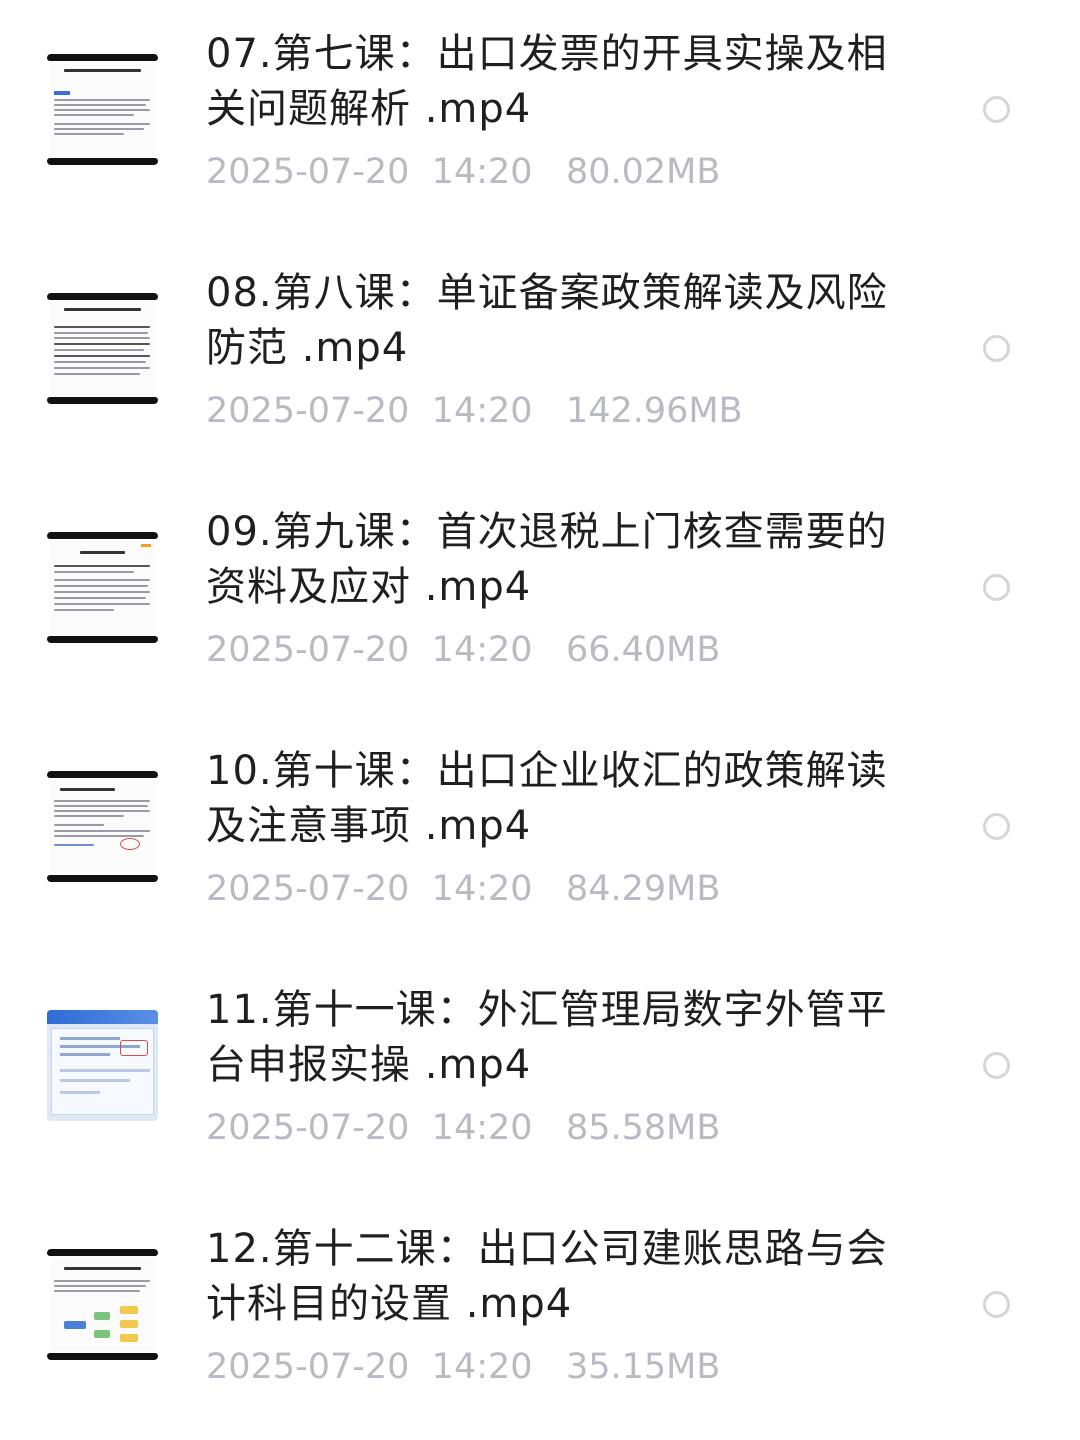 This screenshot has width=1080, height=1440. I want to click on file-meta: 2025-07-20 14:20 66.40MB, so click(463, 650).